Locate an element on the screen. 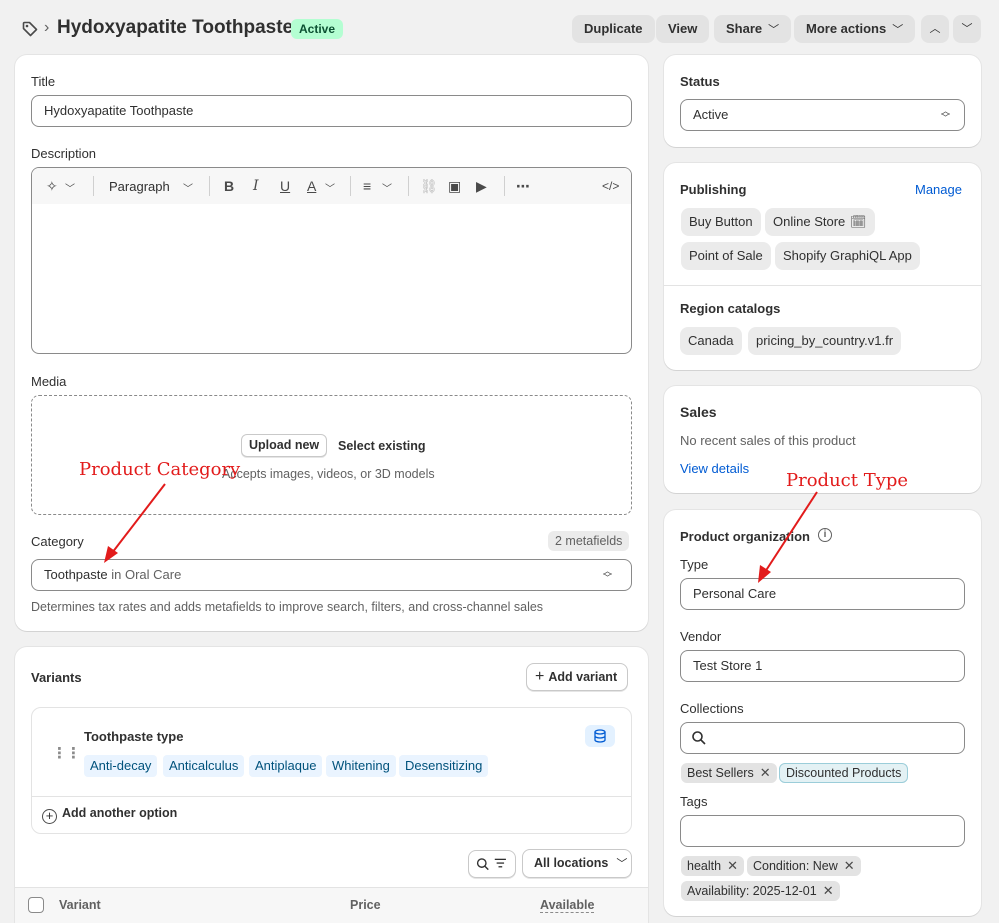 The image size is (999, 923). image-icon: ▣ is located at coordinates (454, 186).